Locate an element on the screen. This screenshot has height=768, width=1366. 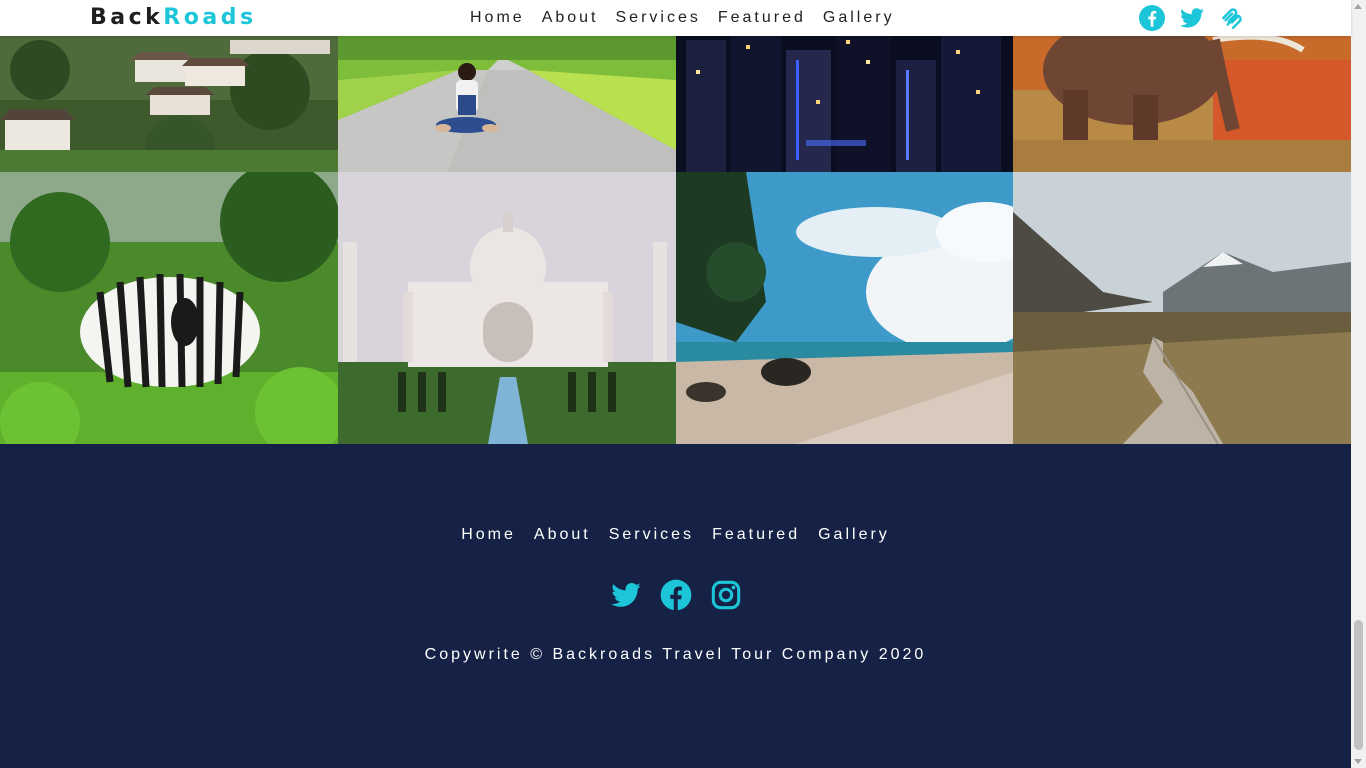
gallery-tile-zebras is located at coordinates (169, 308).